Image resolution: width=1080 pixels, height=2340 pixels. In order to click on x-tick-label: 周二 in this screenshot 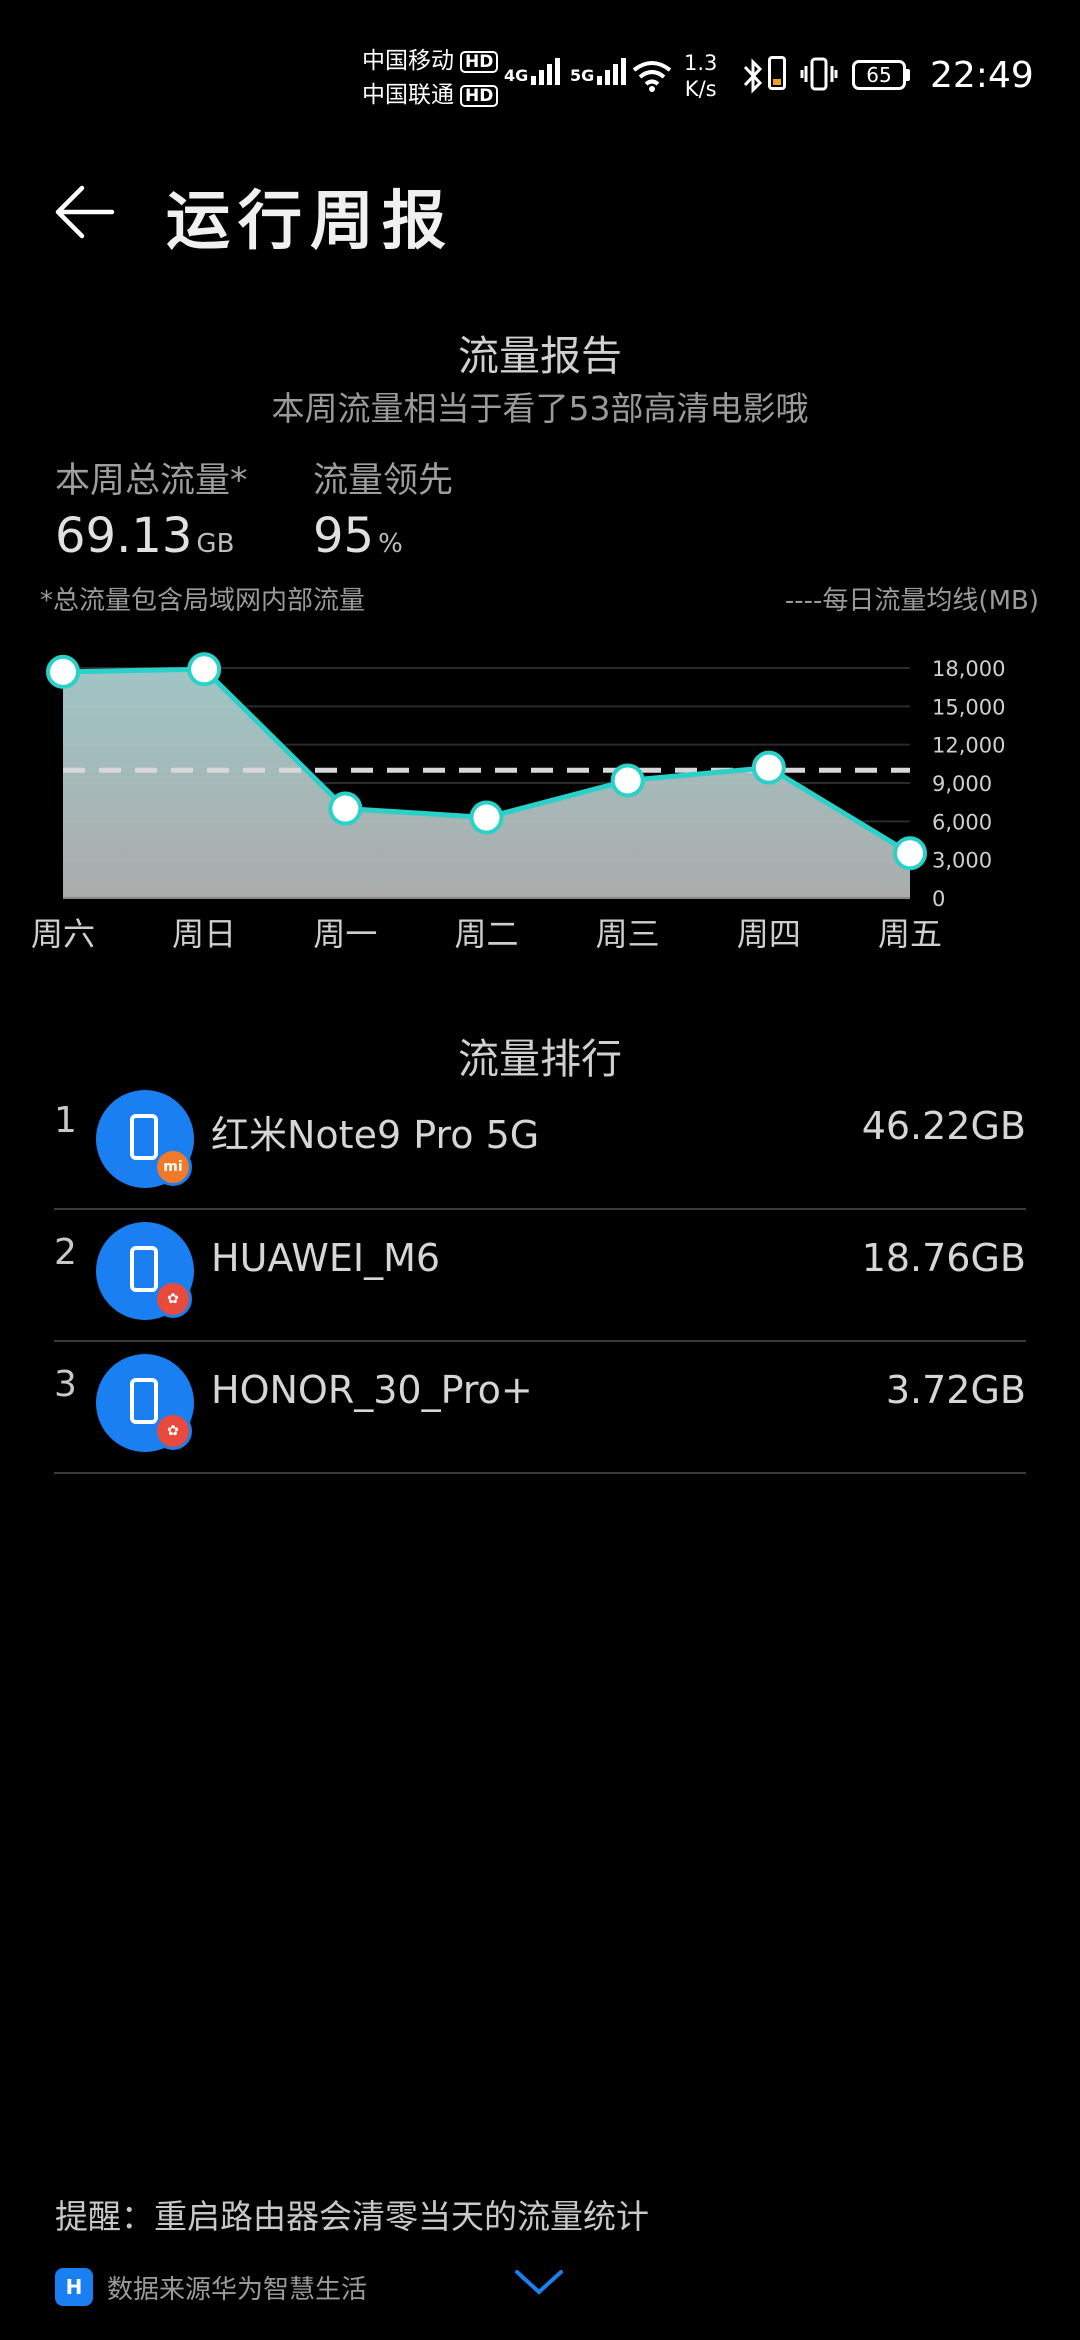, I will do `click(486, 934)`.